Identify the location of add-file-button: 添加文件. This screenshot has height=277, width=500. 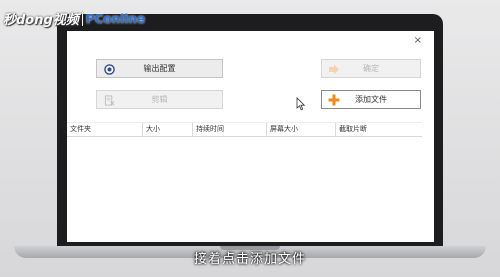
(371, 99).